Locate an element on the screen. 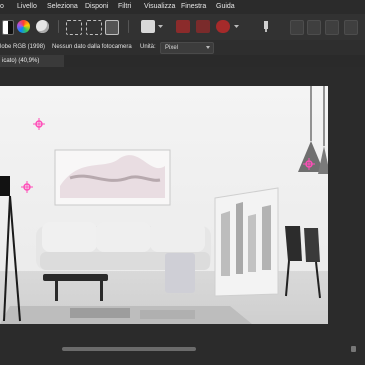 Image resolution: width=365 pixels, height=365 pixels. menu-item-guida: Guida is located at coordinates (225, 6).